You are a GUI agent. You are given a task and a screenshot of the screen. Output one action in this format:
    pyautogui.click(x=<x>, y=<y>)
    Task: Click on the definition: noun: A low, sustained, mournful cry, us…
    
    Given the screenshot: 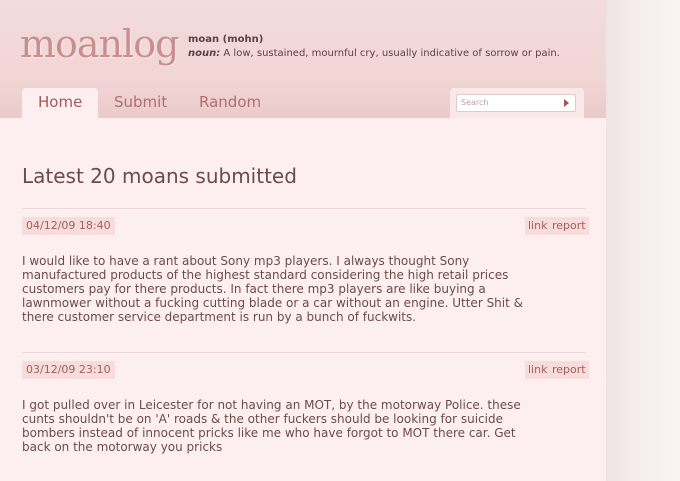 What is the action you would take?
    pyautogui.click(x=374, y=53)
    